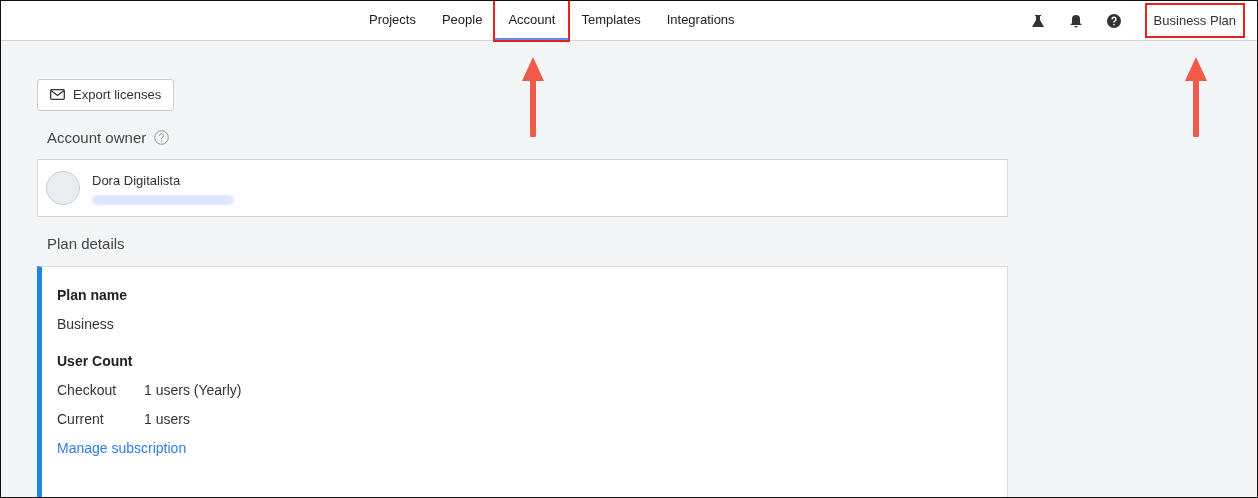 The height and width of the screenshot is (498, 1258). I want to click on owner-name: Dora Digitalista, so click(137, 181).